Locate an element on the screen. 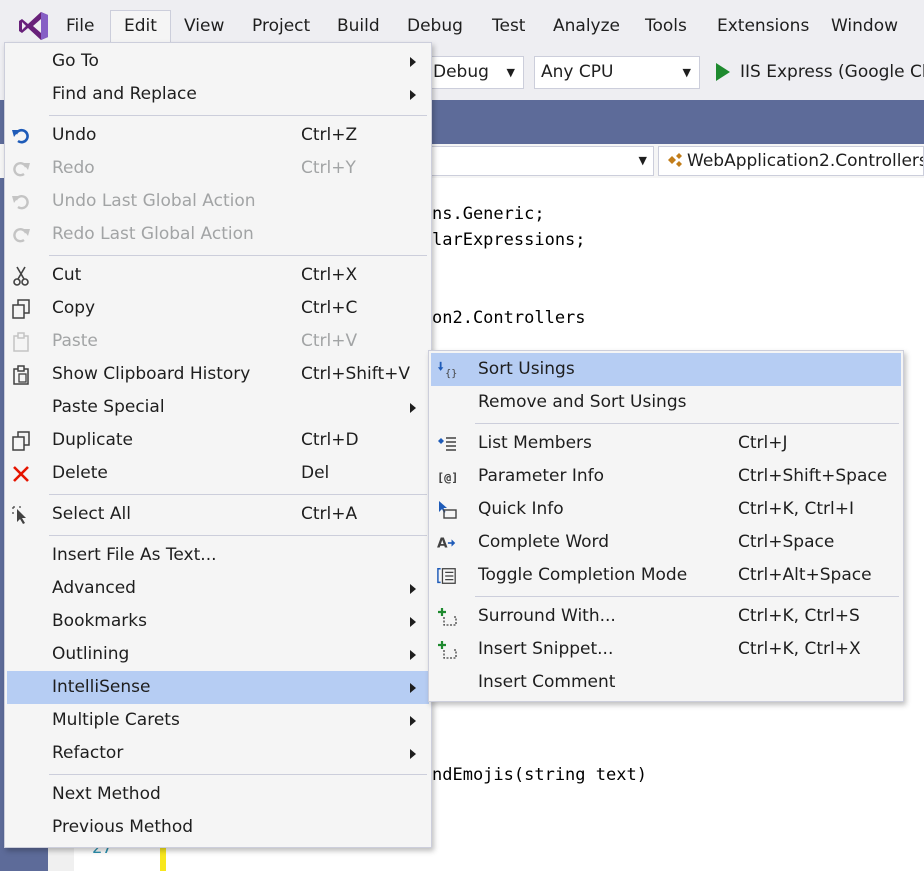  shortcut-label: Ctrl+Shift+V is located at coordinates (356, 374).